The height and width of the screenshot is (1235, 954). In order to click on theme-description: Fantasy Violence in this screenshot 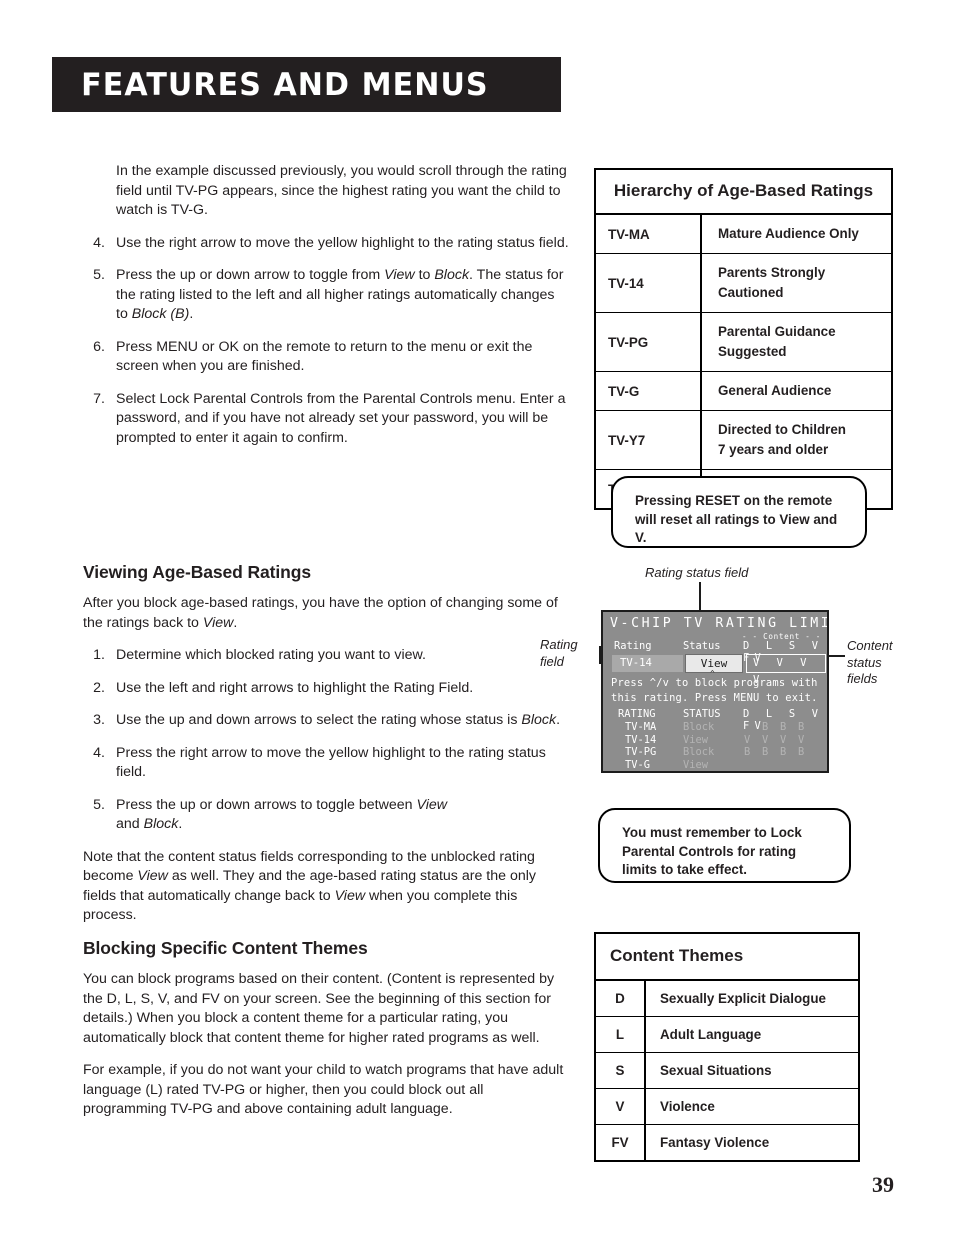, I will do `click(751, 1143)`.